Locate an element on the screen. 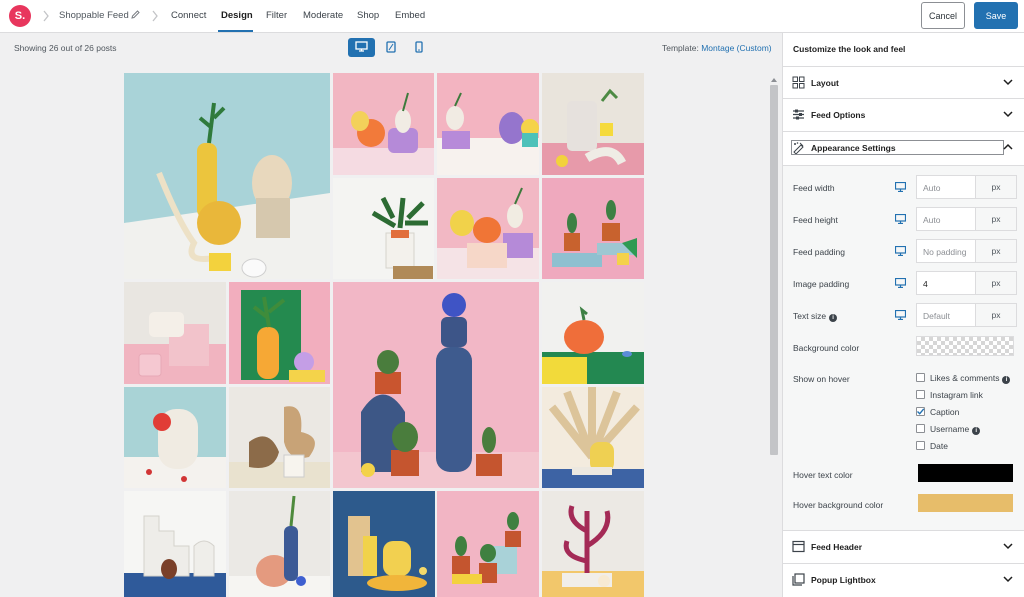 Image resolution: width=1024 pixels, height=597 pixels. chevron-up-icon is located at coordinates (1008, 147).